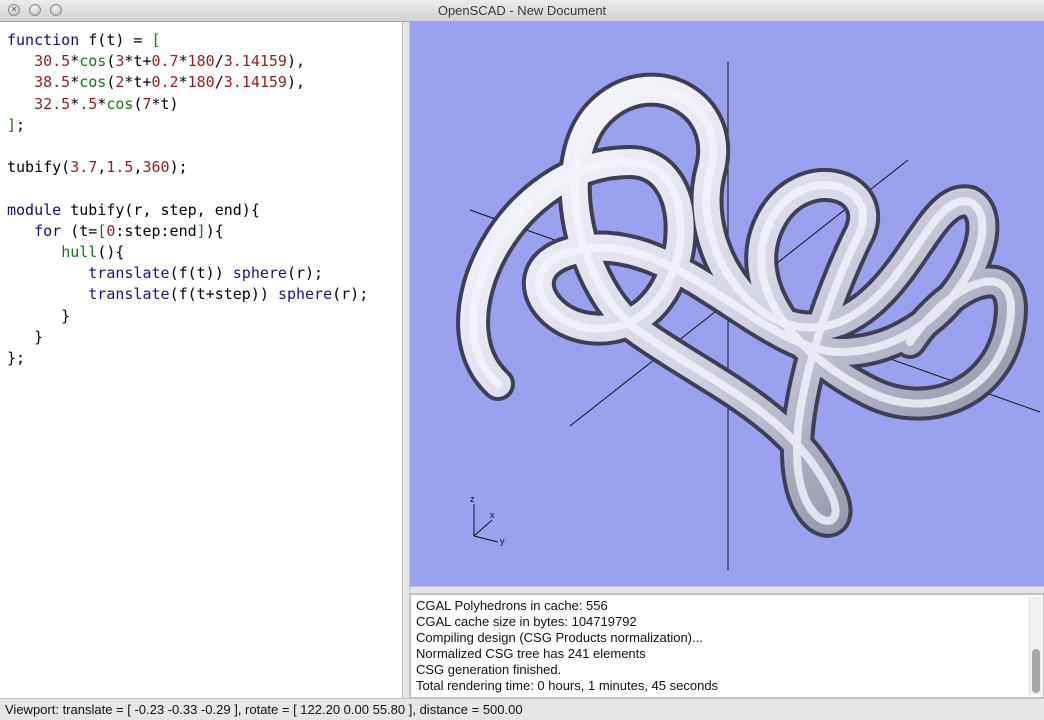  Describe the element at coordinates (502, 541) in the screenshot. I see `axis-y-label: y` at that location.